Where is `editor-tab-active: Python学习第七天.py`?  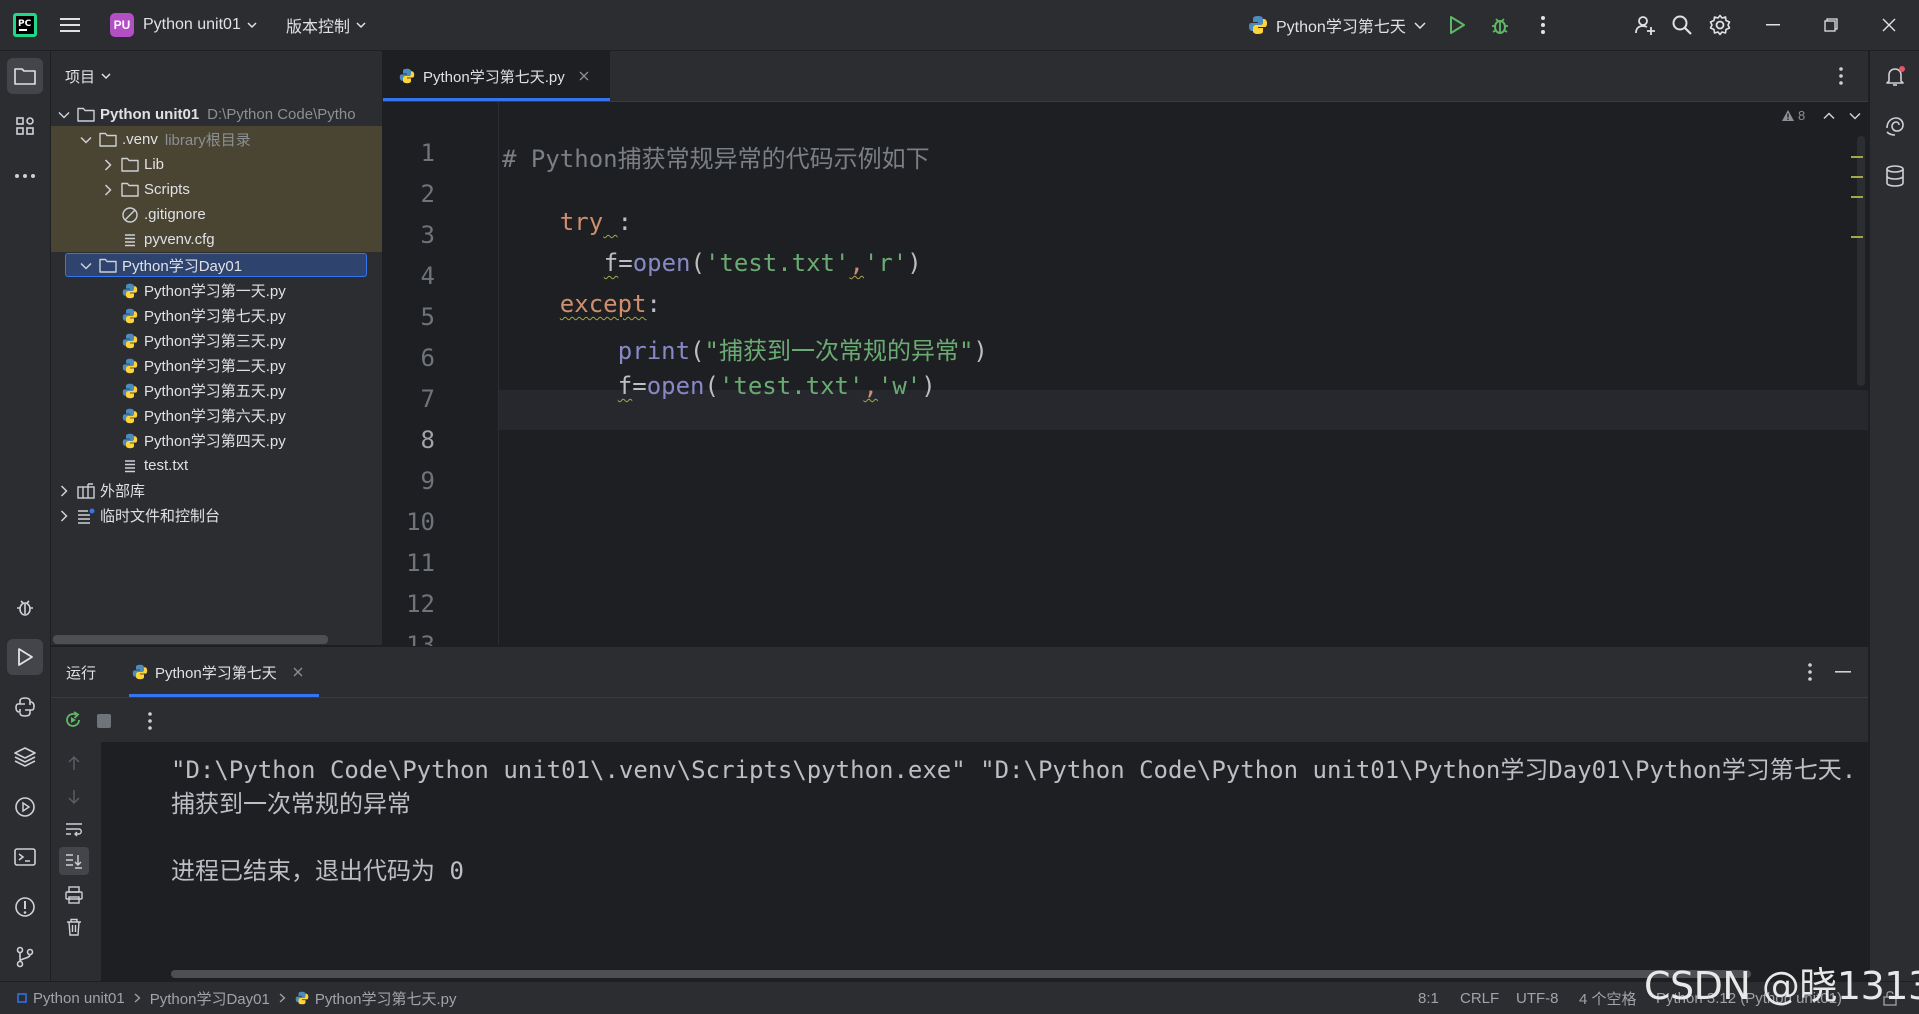
editor-tab-active: Python学习第七天.py is located at coordinates (496, 76).